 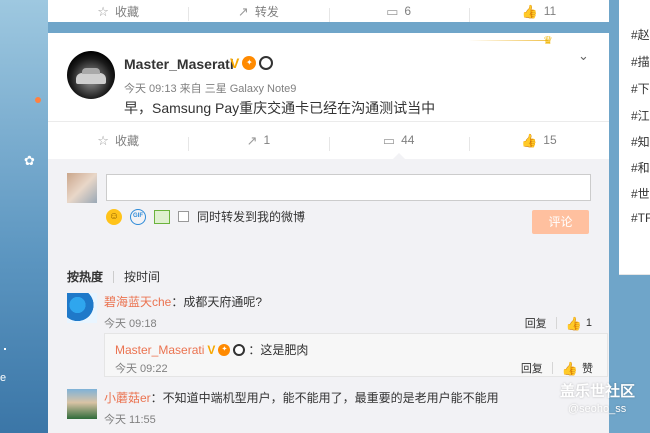 I want to click on sort-time-tab: 按时间, so click(x=142, y=276).